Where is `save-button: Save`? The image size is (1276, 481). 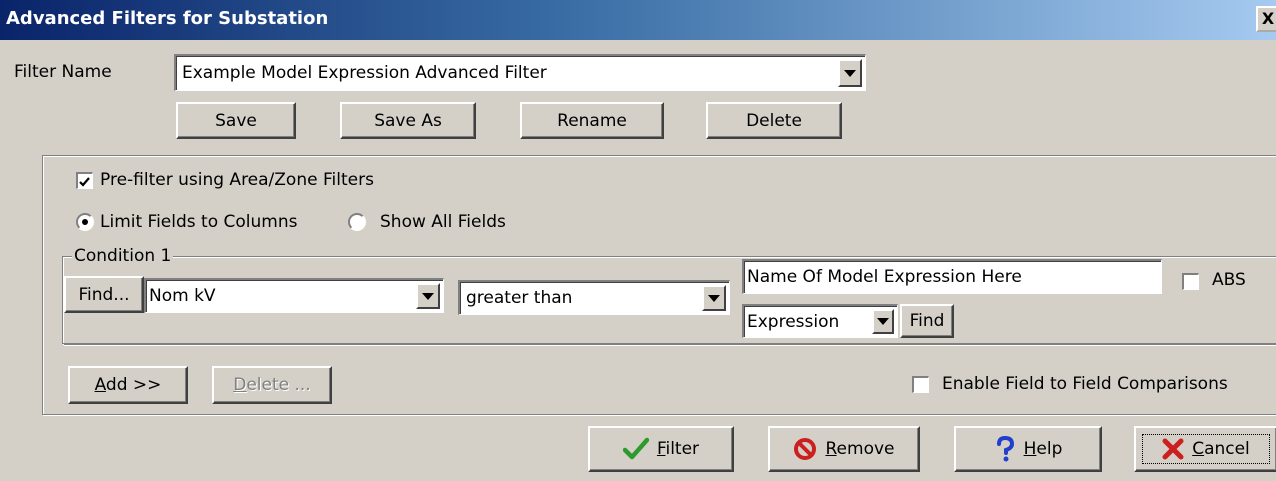 save-button: Save is located at coordinates (236, 120).